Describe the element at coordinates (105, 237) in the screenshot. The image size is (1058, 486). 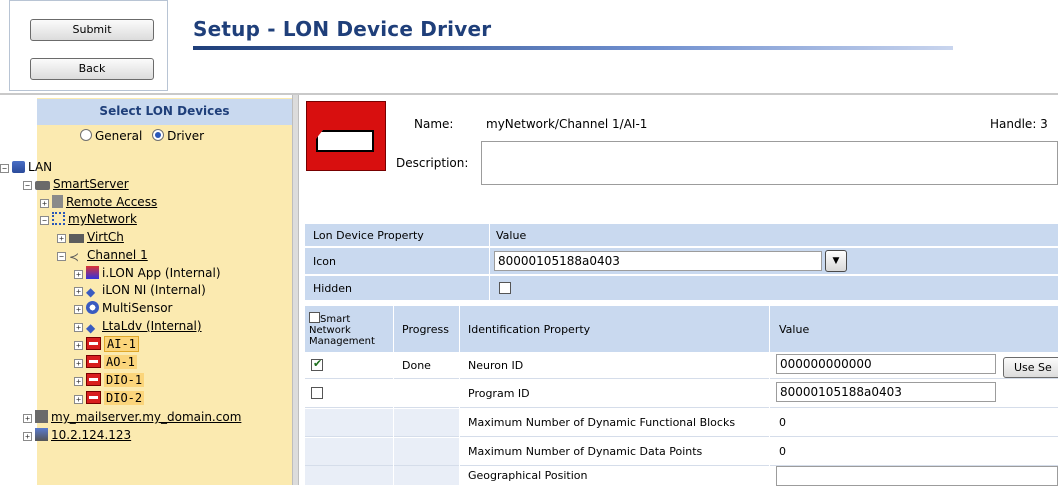
I see `tree-label: VirtCh` at that location.